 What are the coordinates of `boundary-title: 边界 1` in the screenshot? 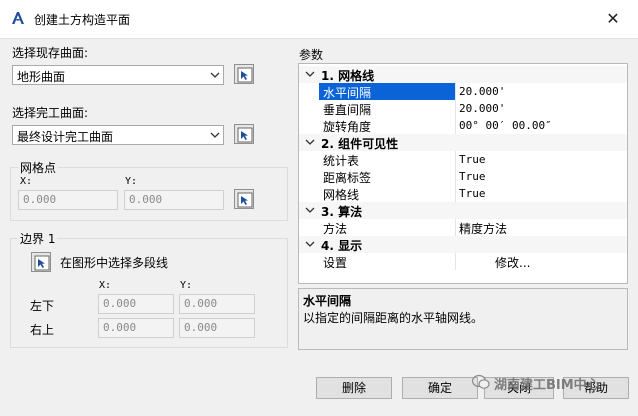 It's located at (38, 238).